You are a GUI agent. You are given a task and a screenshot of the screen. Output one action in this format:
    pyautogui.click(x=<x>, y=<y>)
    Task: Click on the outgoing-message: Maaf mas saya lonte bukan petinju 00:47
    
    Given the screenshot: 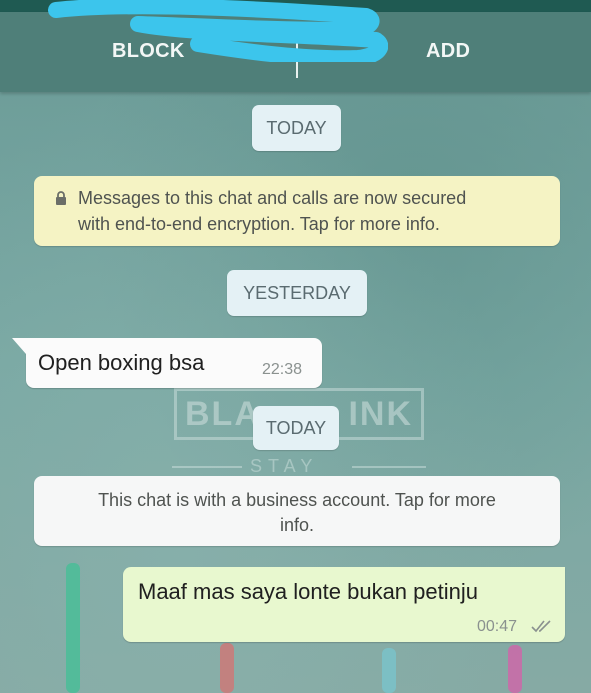 What is the action you would take?
    pyautogui.click(x=344, y=604)
    